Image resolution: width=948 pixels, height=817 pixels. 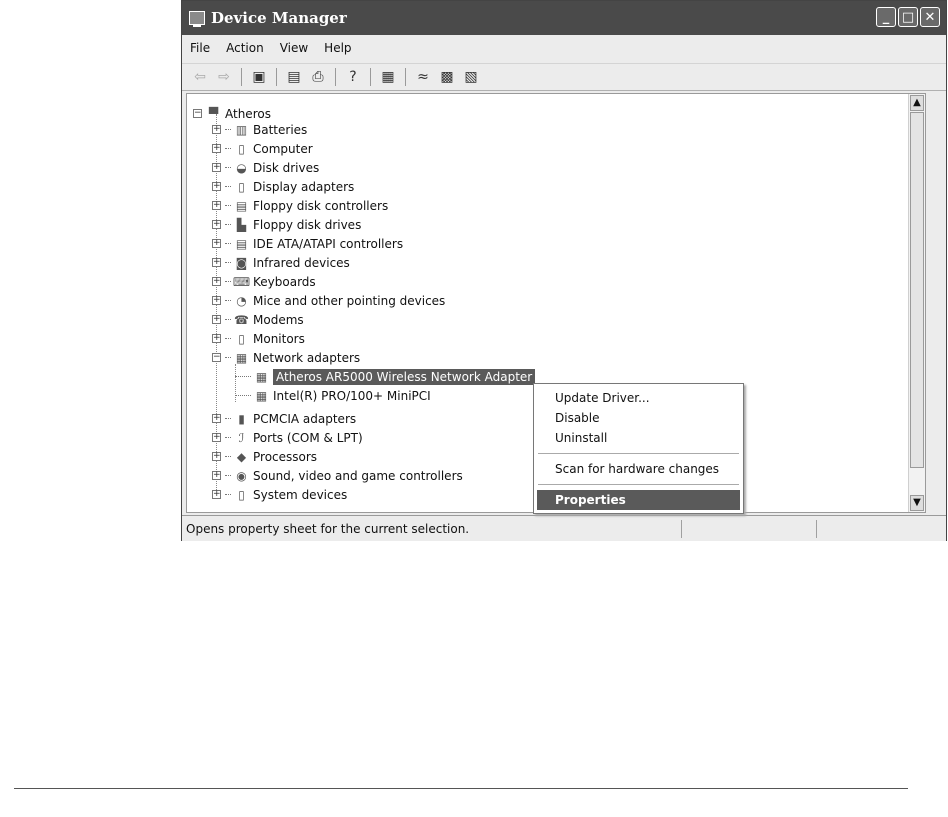 What do you see at coordinates (294, 48) in the screenshot?
I see `menu-view: View` at bounding box center [294, 48].